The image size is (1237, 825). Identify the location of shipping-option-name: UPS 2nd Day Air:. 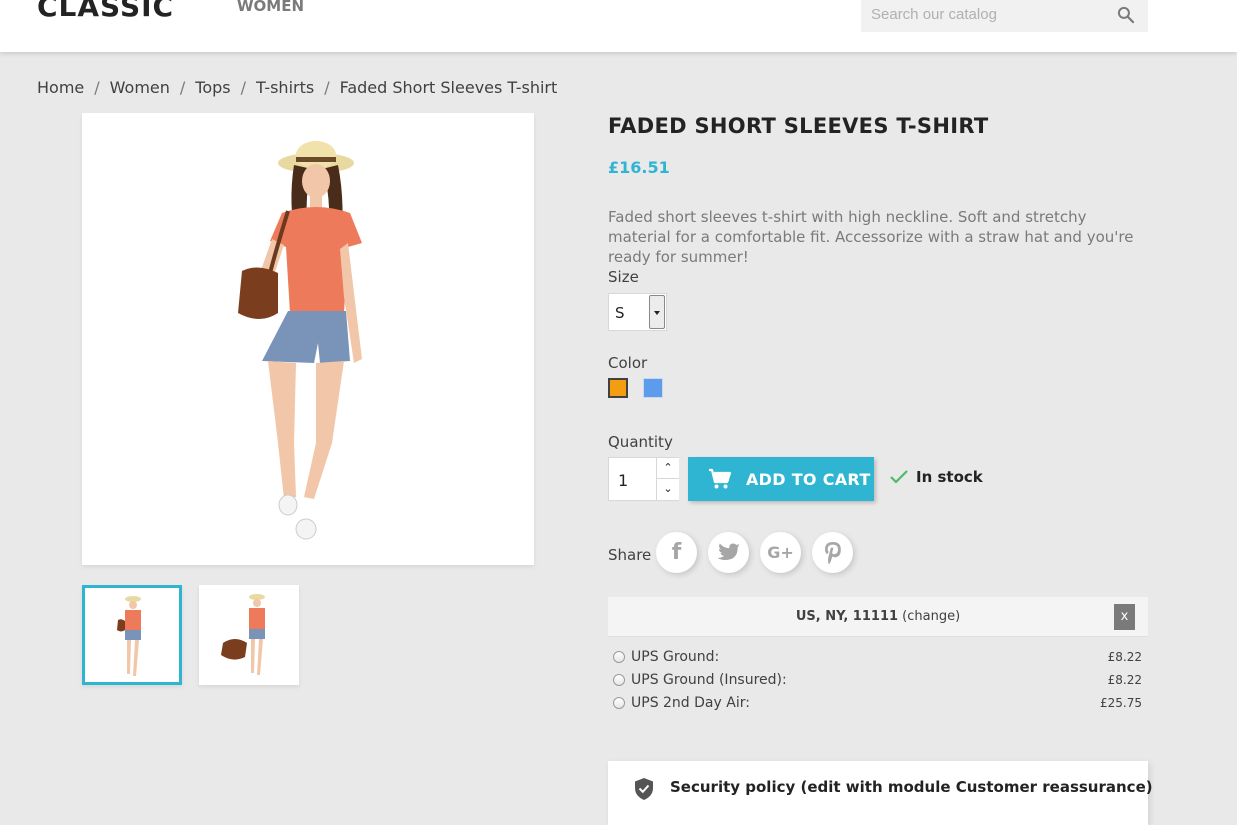
(690, 703).